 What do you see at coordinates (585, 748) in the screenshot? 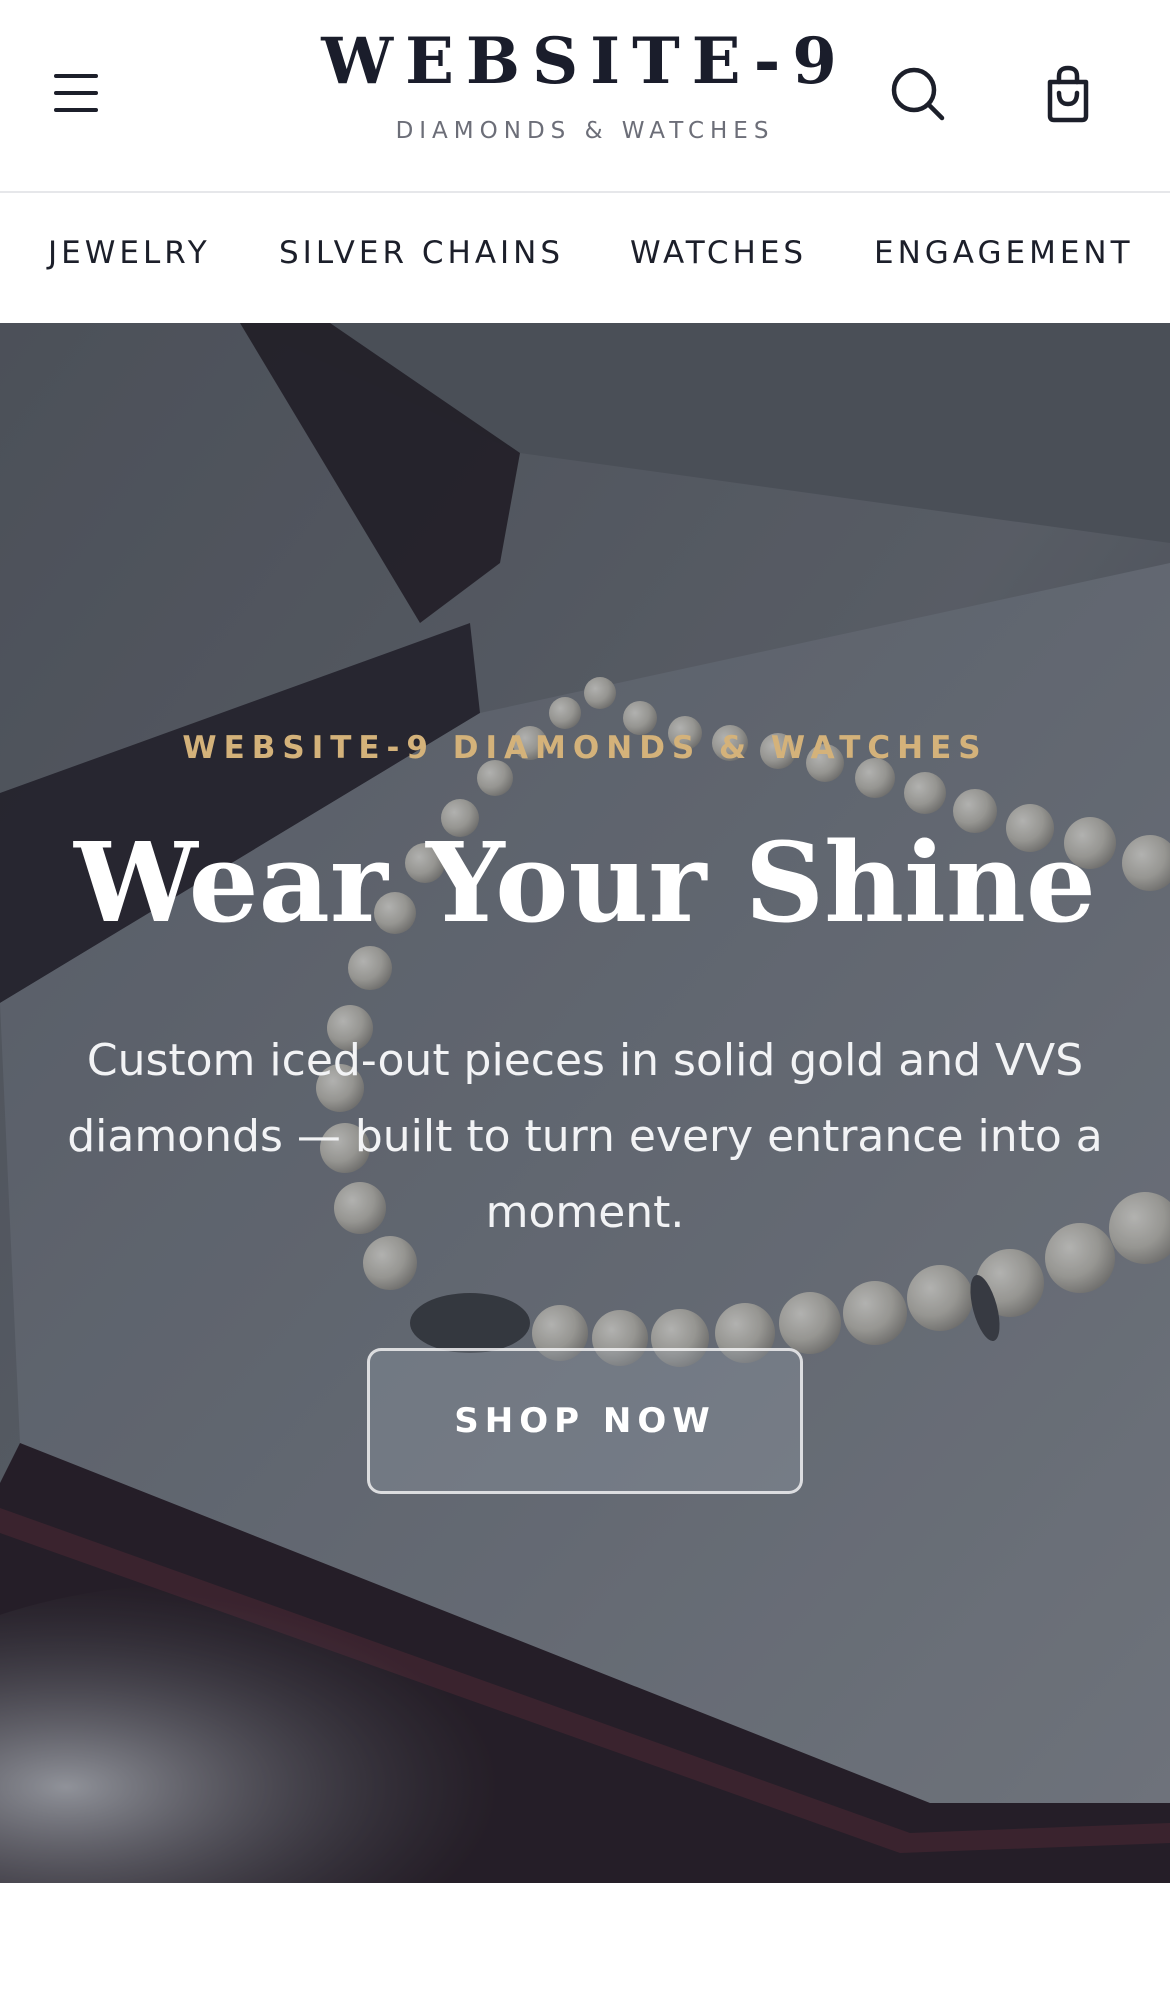
I see `hero-eyebrow: WEBSITE-9 DIAMONDS & WATCHES` at bounding box center [585, 748].